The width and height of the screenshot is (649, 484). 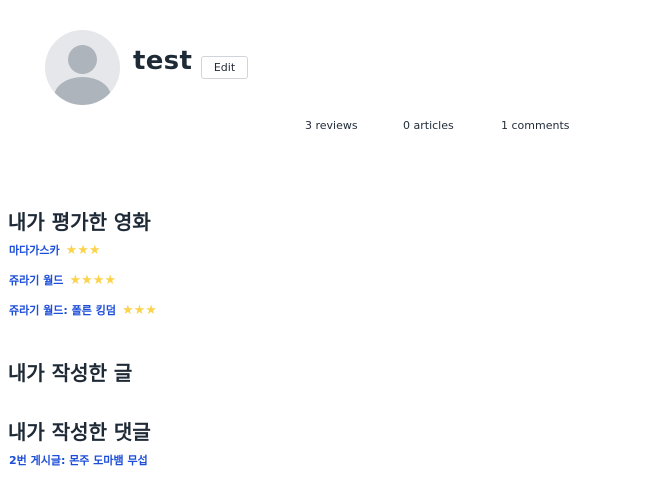 I want to click on reviews-count: 3 reviews, so click(x=331, y=125).